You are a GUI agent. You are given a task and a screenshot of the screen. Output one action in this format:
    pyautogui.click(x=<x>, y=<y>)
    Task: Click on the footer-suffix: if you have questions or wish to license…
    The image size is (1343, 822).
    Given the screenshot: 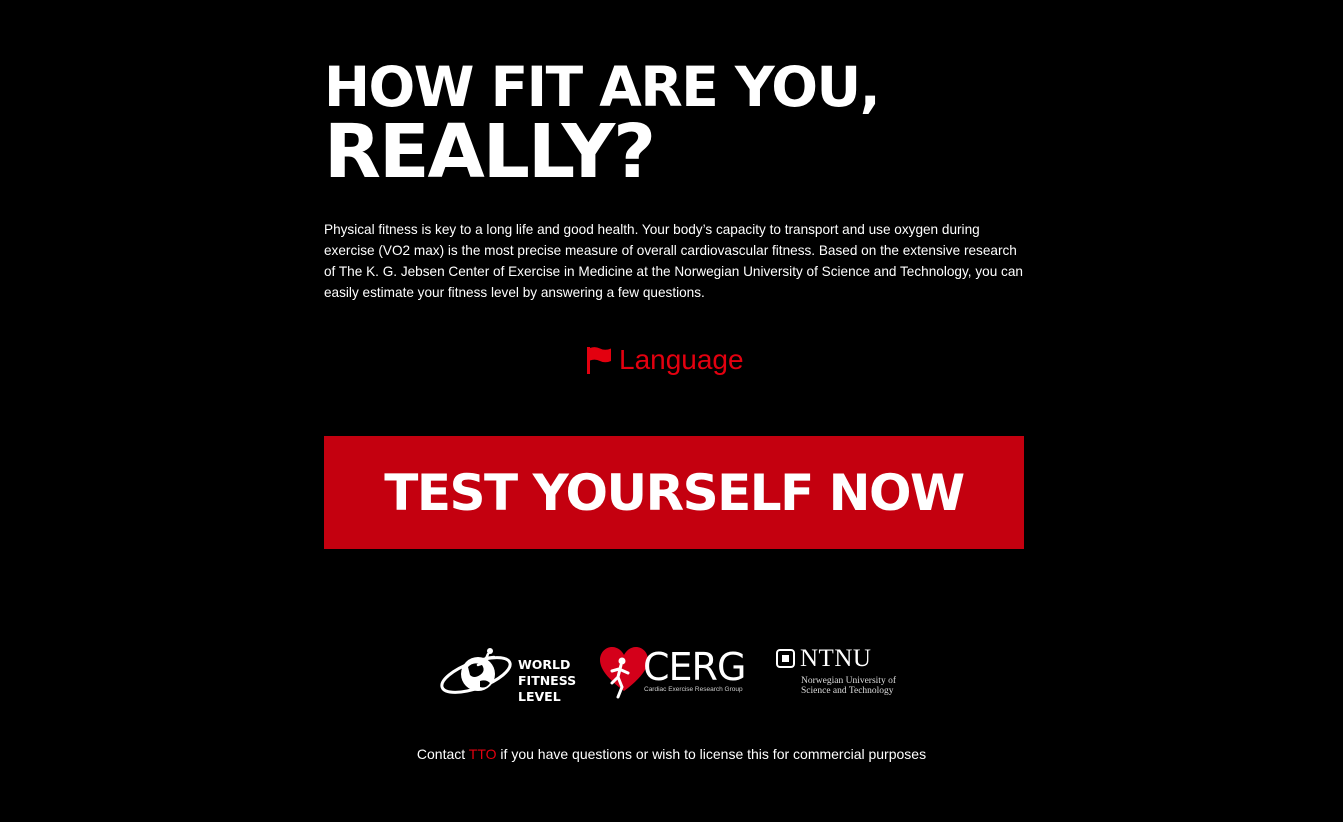 What is the action you would take?
    pyautogui.click(x=711, y=754)
    